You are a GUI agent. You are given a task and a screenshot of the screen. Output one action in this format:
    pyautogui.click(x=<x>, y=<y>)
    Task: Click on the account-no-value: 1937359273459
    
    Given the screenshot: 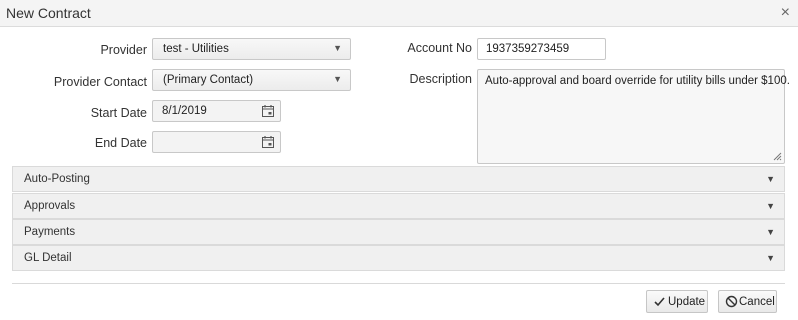 What is the action you would take?
    pyautogui.click(x=528, y=49)
    